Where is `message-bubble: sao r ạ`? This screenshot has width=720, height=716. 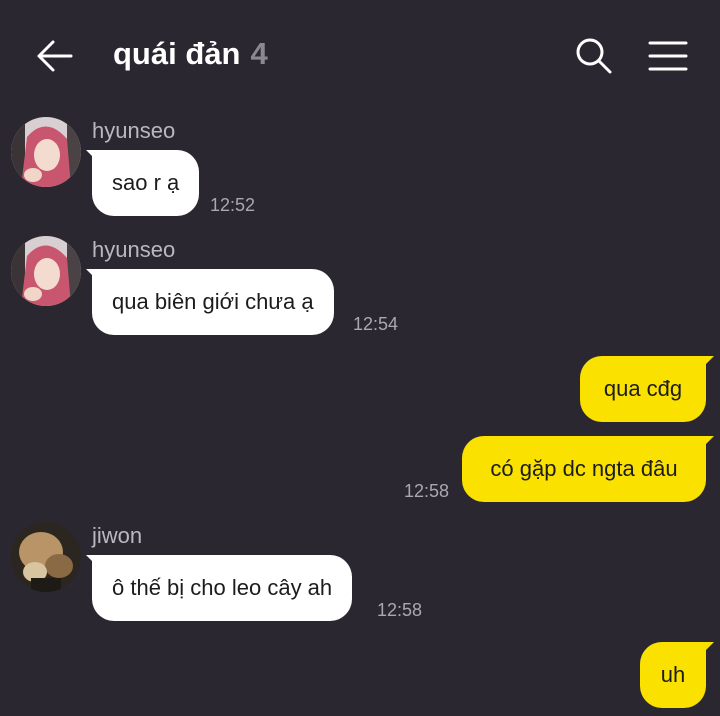
message-bubble: sao r ạ is located at coordinates (146, 183).